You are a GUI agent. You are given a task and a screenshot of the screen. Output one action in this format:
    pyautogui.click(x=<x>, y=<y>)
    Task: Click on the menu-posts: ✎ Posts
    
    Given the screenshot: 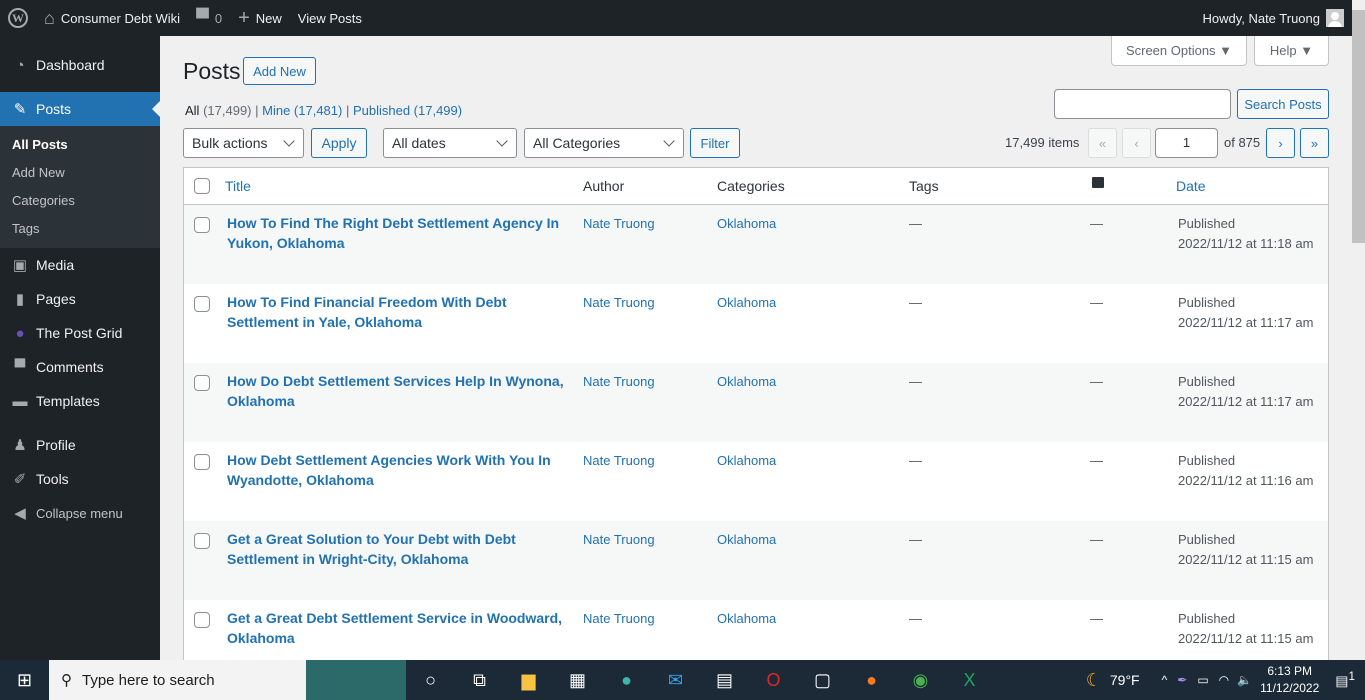 What is the action you would take?
    pyautogui.click(x=80, y=109)
    